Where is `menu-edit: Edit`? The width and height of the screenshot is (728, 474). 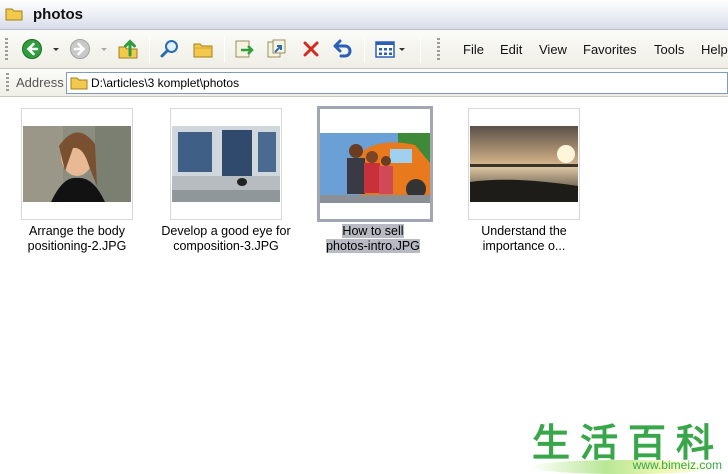 menu-edit: Edit is located at coordinates (511, 49).